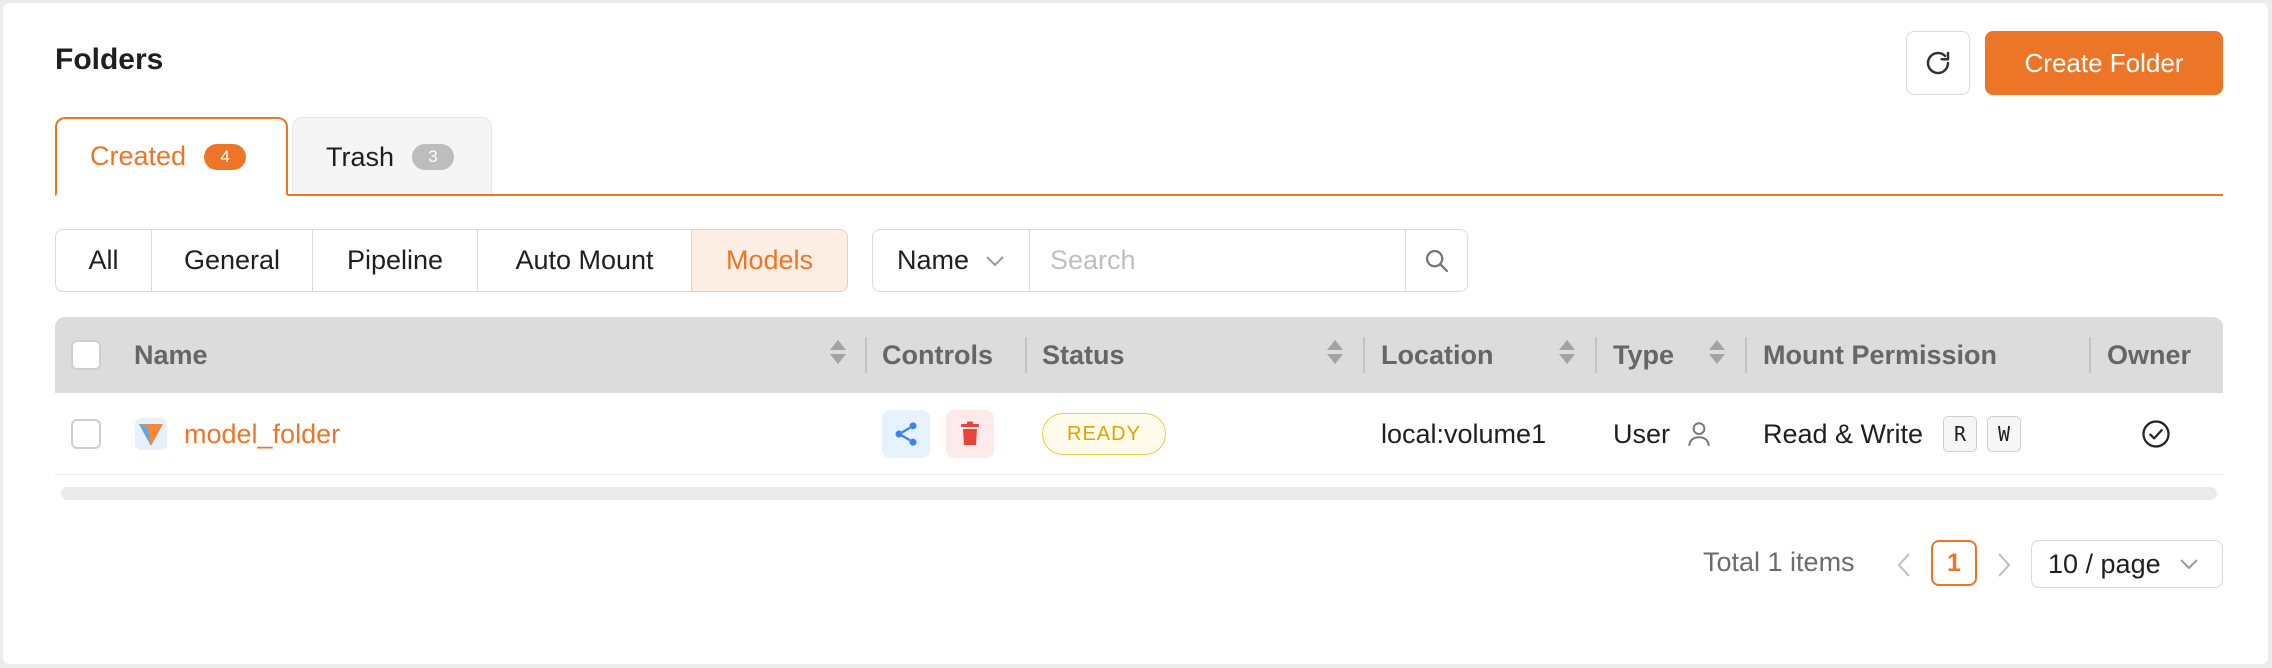 The height and width of the screenshot is (668, 2272). I want to click on folder-name-link: model_folder, so click(262, 434).